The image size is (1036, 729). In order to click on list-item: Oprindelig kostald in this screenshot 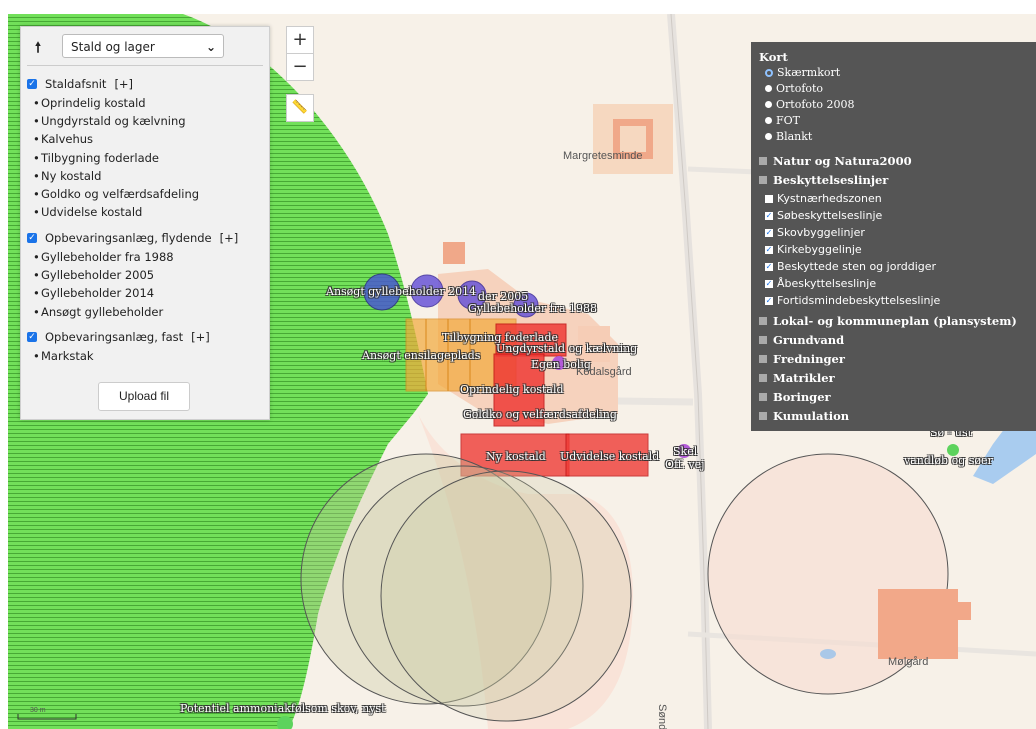, I will do `click(113, 103)`.